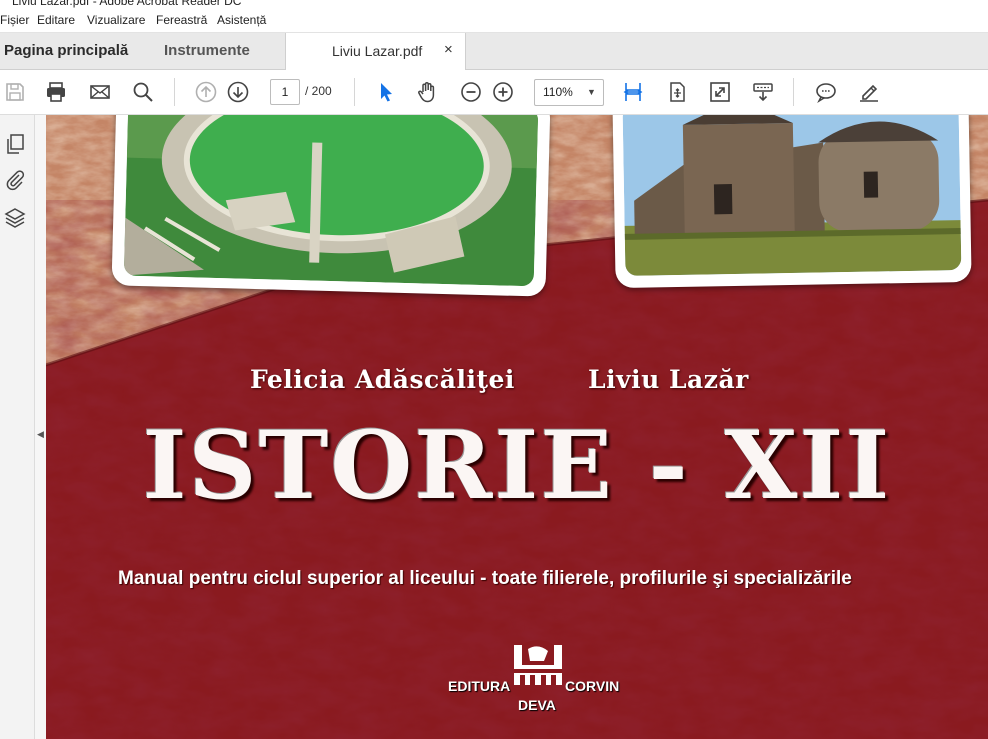 Image resolution: width=988 pixels, height=739 pixels. I want to click on read-mode-icon, so click(763, 92).